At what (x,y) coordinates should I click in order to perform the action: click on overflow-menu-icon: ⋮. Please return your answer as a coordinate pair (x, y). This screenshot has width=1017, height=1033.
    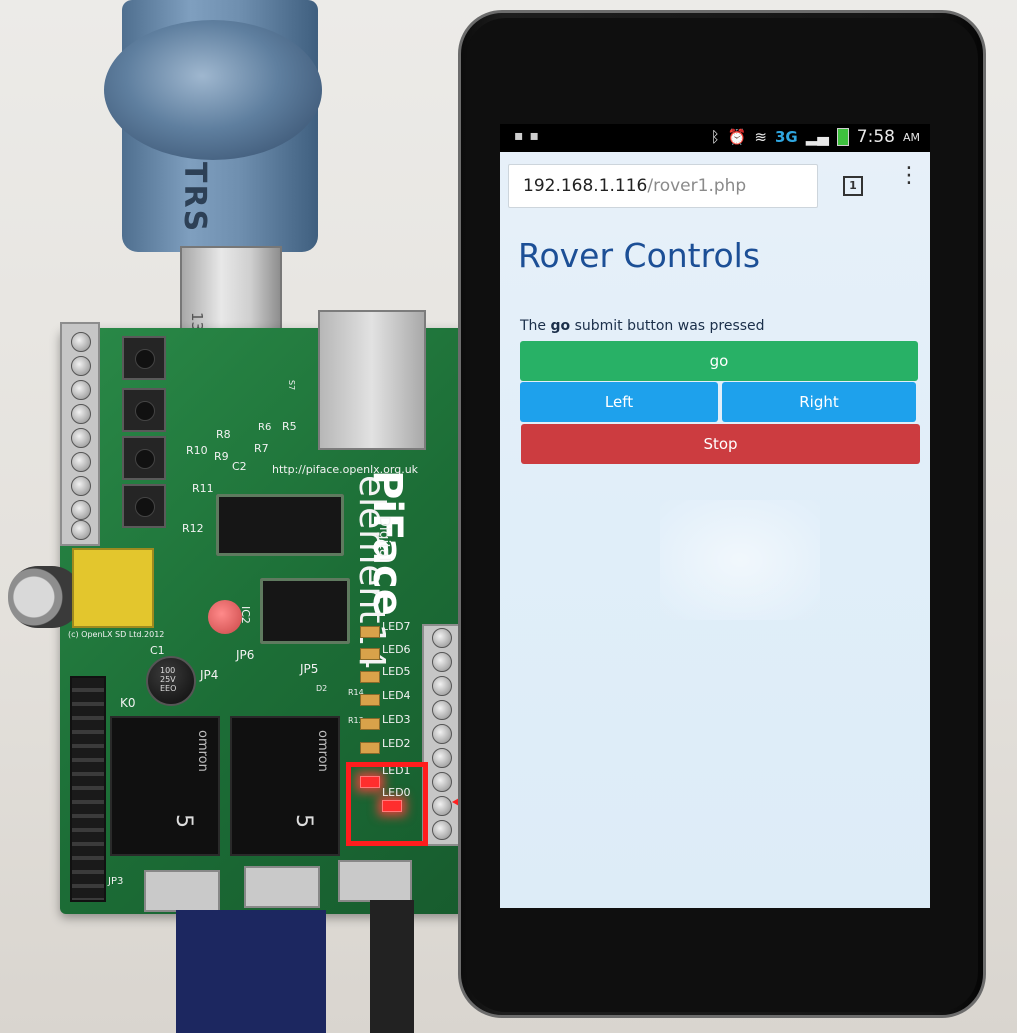
    Looking at the image, I should click on (909, 176).